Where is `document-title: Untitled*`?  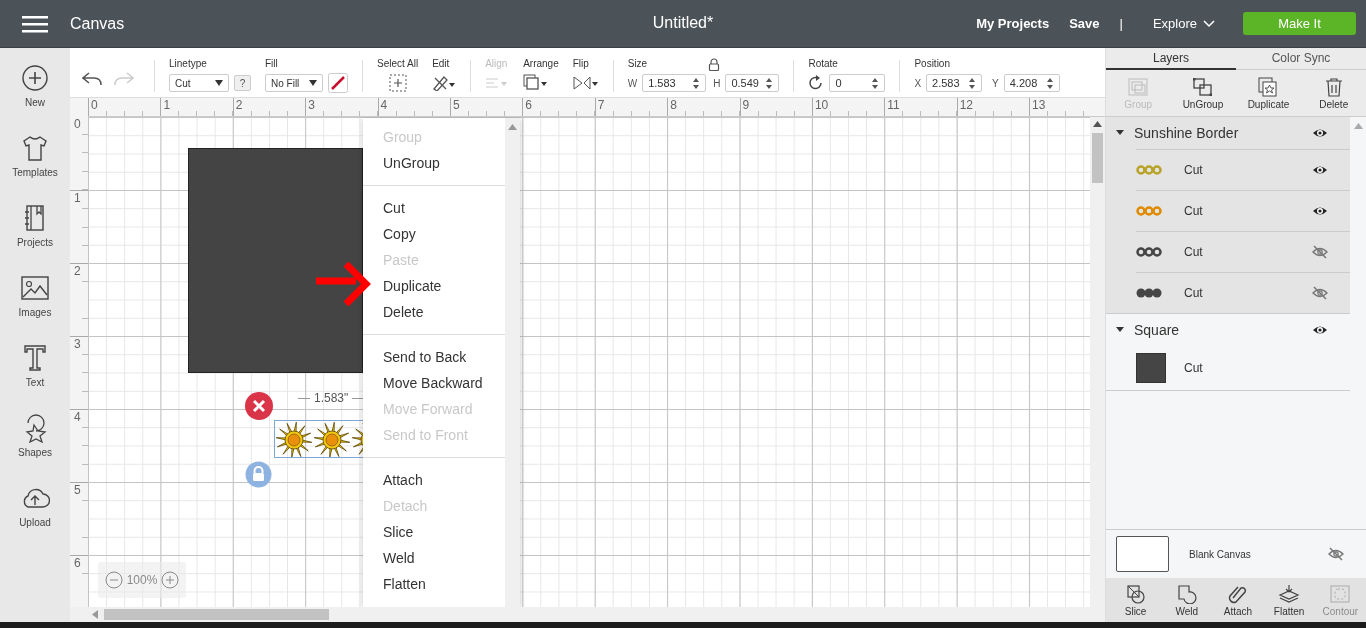 document-title: Untitled* is located at coordinates (683, 23).